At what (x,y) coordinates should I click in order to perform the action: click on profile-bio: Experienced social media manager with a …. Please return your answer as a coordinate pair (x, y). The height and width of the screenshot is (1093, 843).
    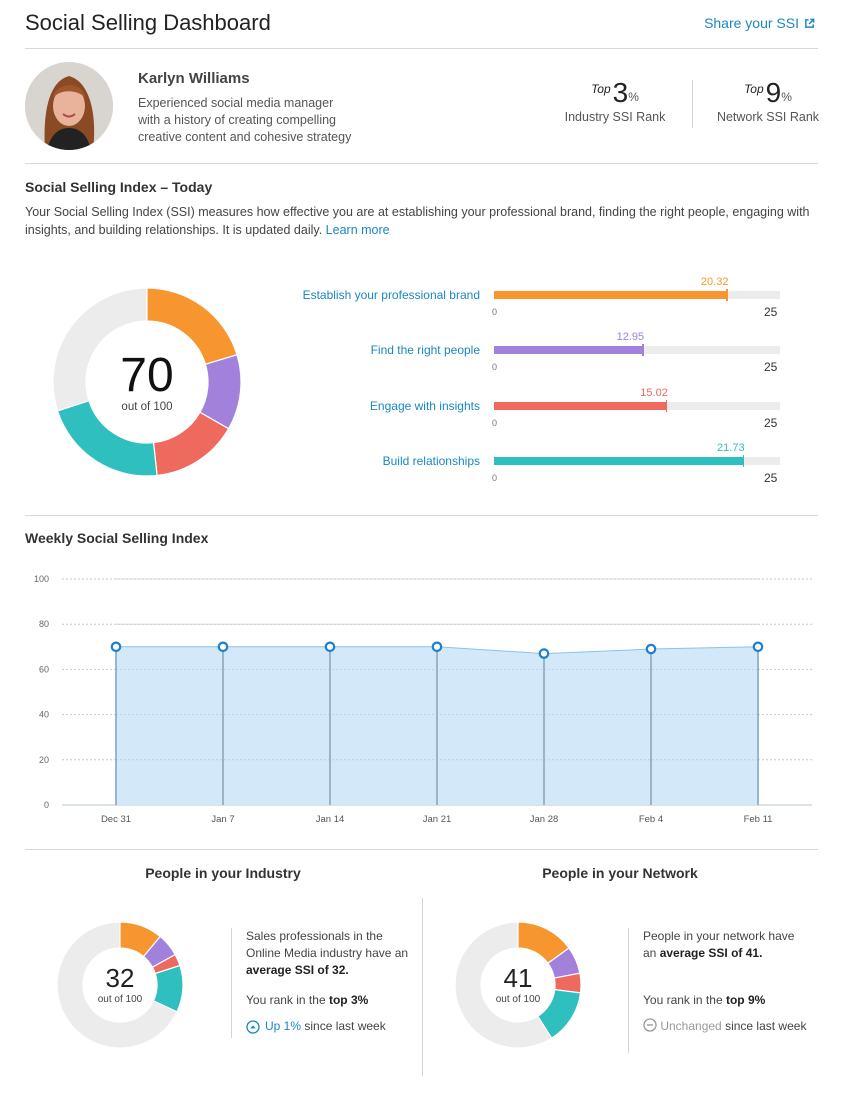
    Looking at the image, I should click on (258, 120).